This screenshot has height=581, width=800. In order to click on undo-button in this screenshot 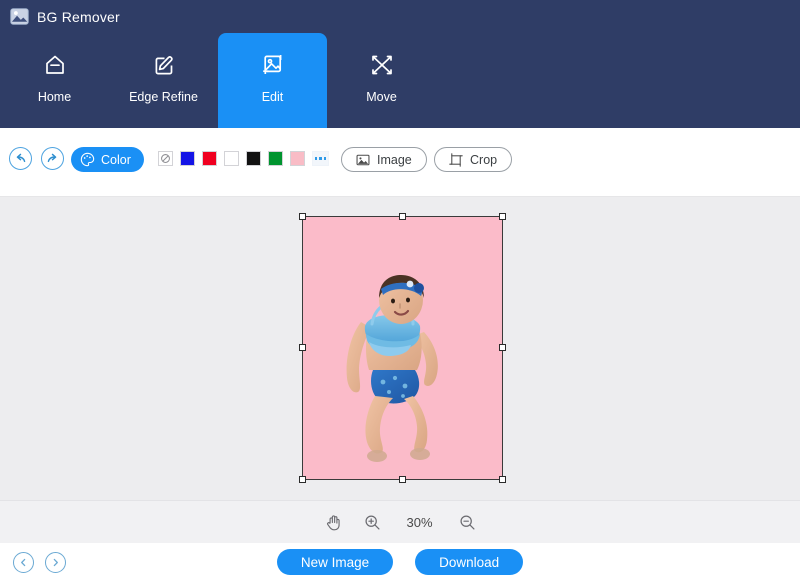, I will do `click(20, 158)`.